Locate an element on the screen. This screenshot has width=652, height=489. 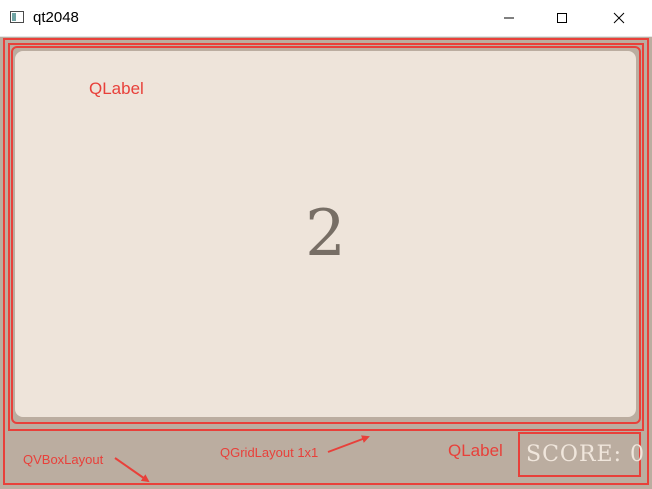
minimize-button is located at coordinates (509, 18).